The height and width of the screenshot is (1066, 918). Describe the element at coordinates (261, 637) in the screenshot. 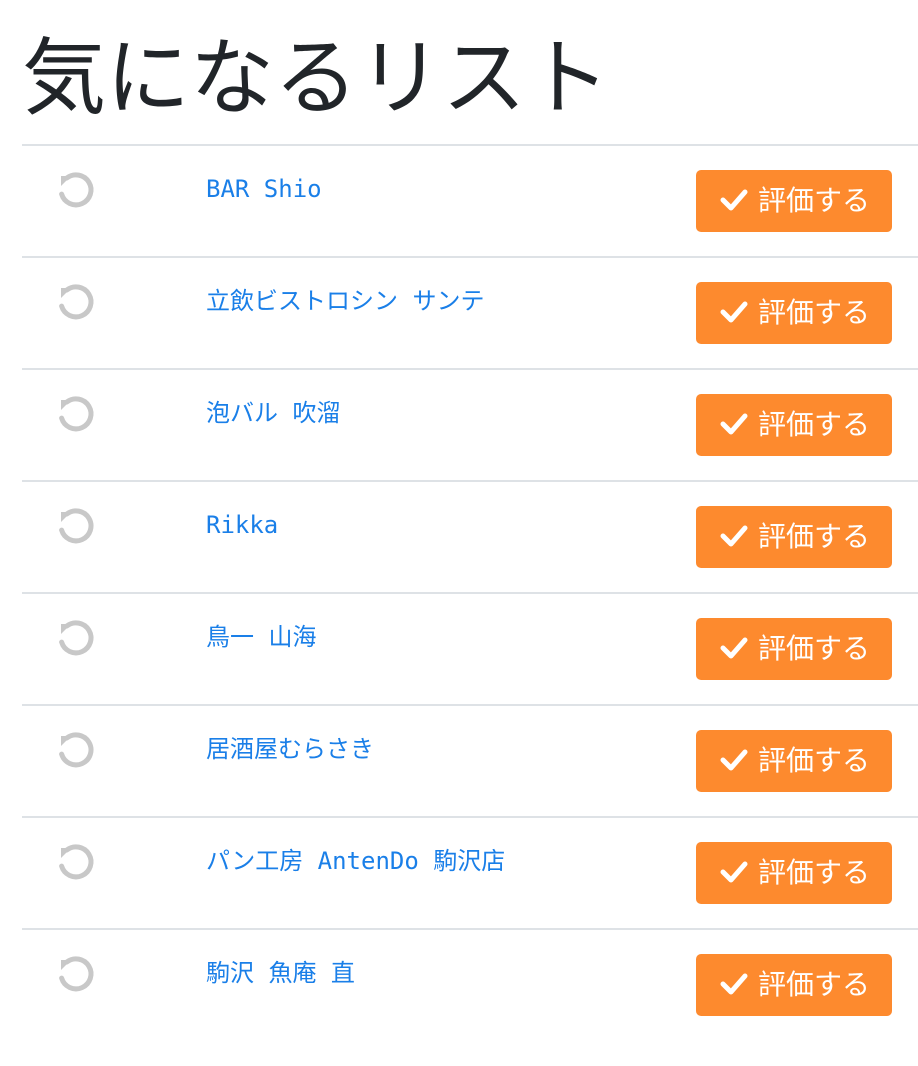

I see `shop-name-link: 鳥一 山海` at that location.